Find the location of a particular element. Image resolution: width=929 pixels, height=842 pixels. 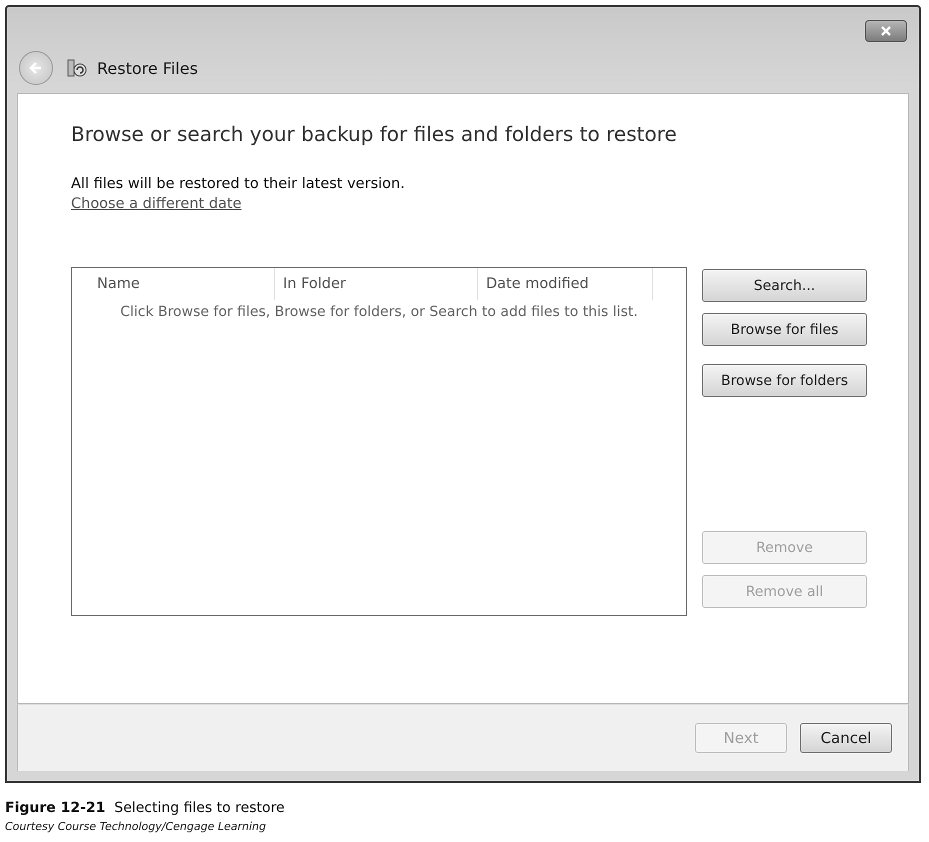

window-title: Restore Files is located at coordinates (147, 68).